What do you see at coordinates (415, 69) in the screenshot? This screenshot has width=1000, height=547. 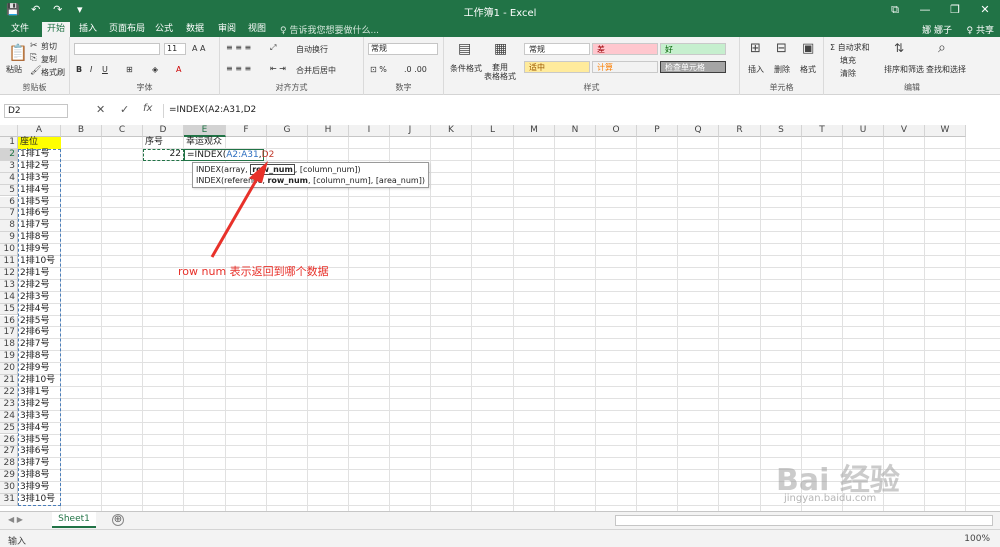 I see `decimal-icon: .0 .00` at bounding box center [415, 69].